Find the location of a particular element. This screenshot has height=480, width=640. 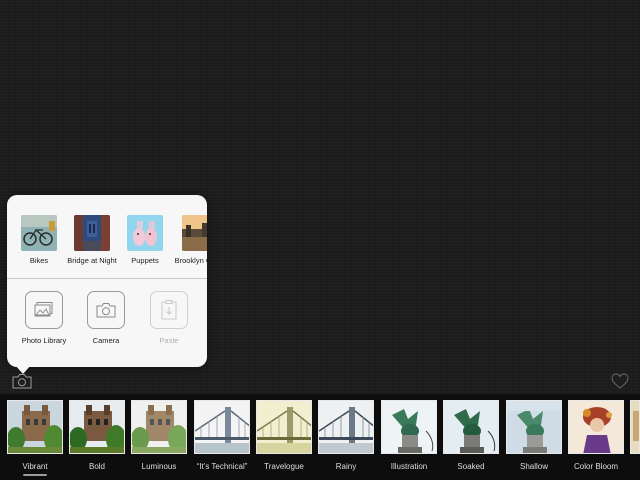

selected-filter-indicator is located at coordinates (35, 475).